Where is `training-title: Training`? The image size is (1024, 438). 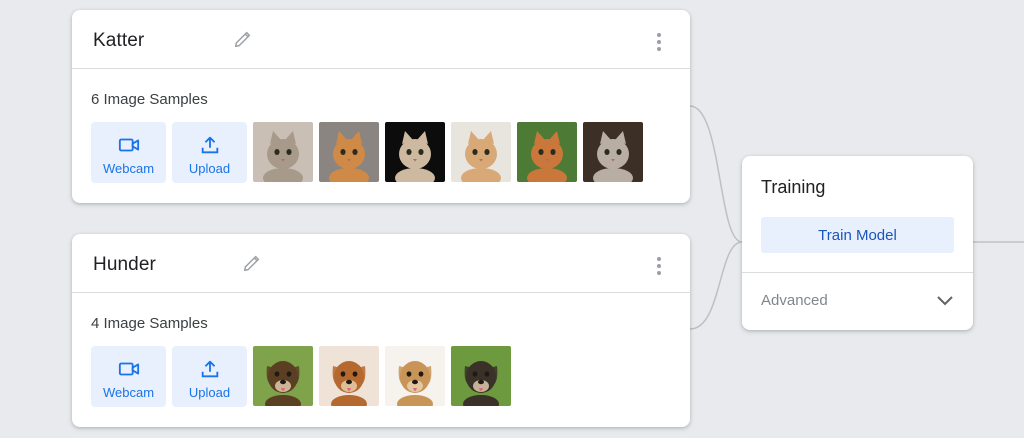
training-title: Training is located at coordinates (793, 187).